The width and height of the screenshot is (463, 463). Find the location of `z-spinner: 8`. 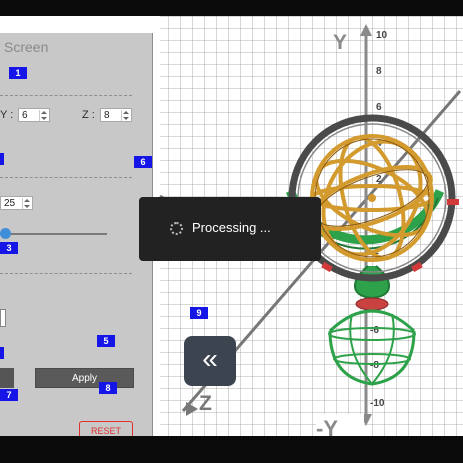

z-spinner: 8 is located at coordinates (116, 115).